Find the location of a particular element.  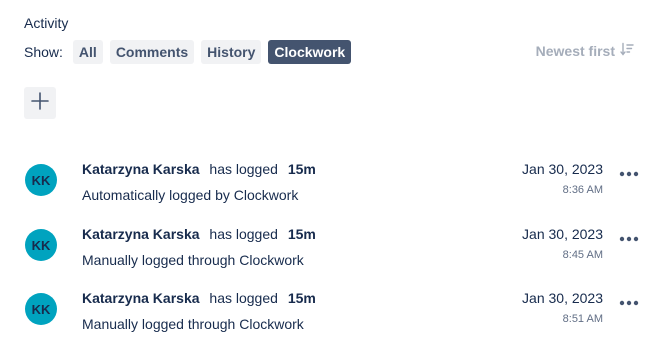

activity-filter-bar: Show: All Comments History Clockwork is located at coordinates (191, 52).